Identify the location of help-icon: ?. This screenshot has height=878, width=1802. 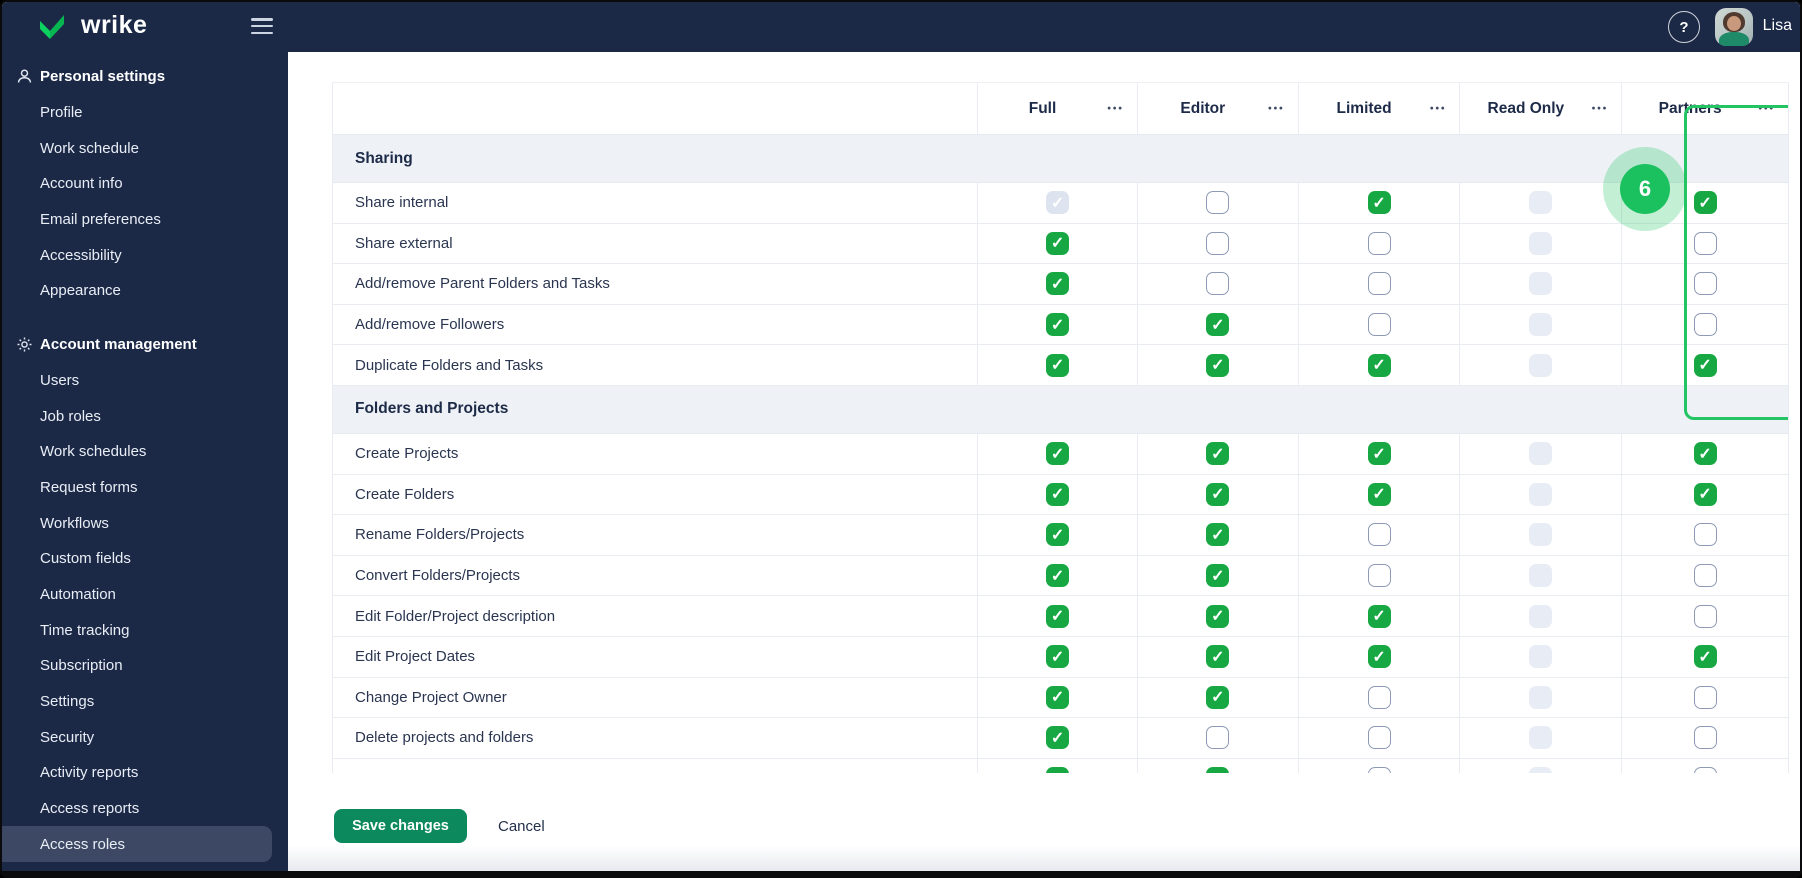
(1684, 27).